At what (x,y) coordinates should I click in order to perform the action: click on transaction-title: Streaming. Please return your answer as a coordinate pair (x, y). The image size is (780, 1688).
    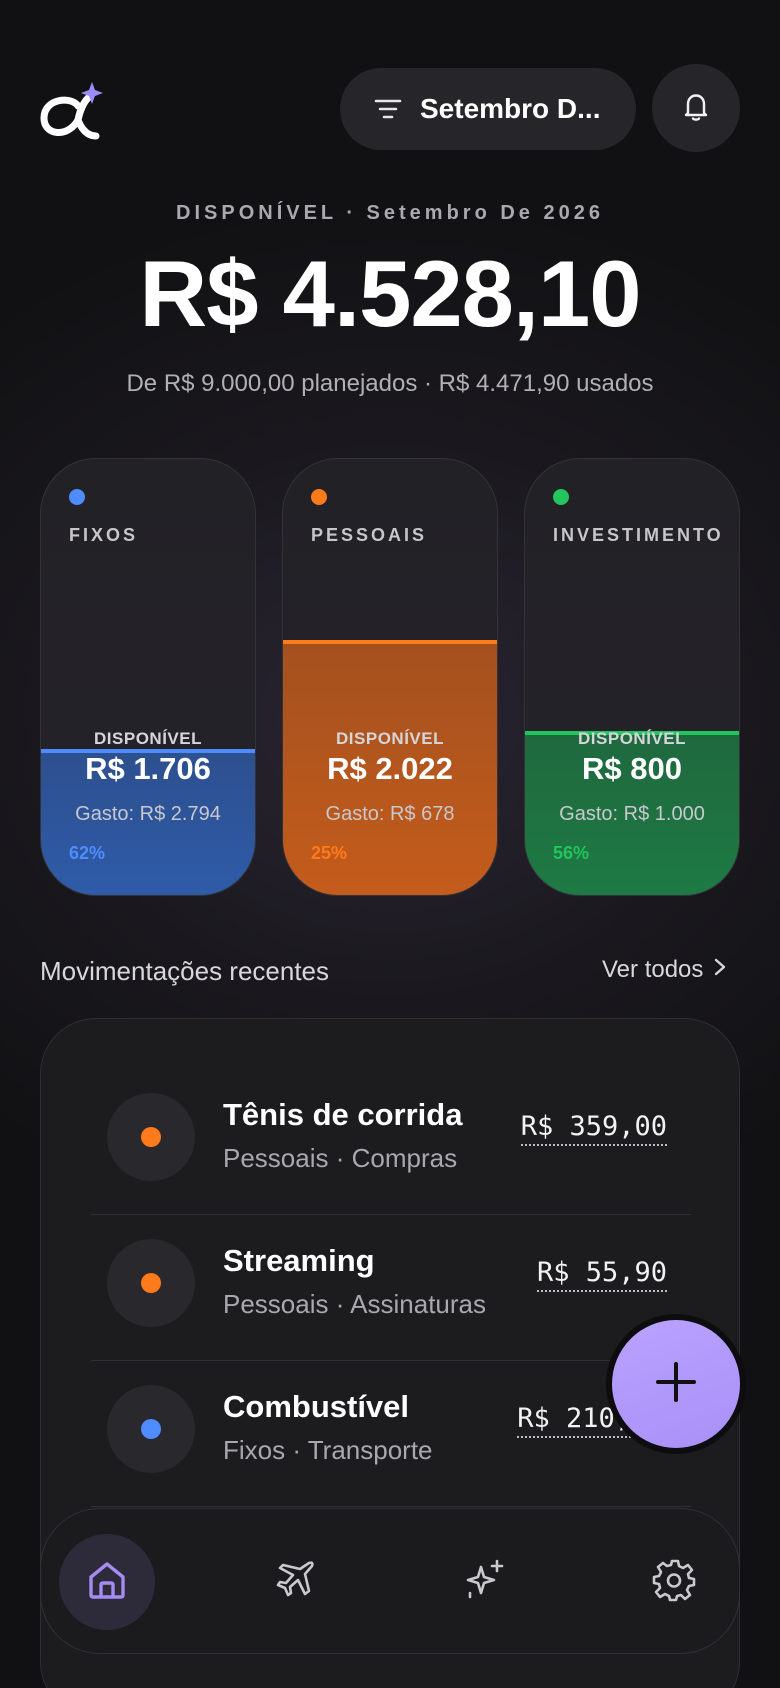
    Looking at the image, I should click on (299, 1260).